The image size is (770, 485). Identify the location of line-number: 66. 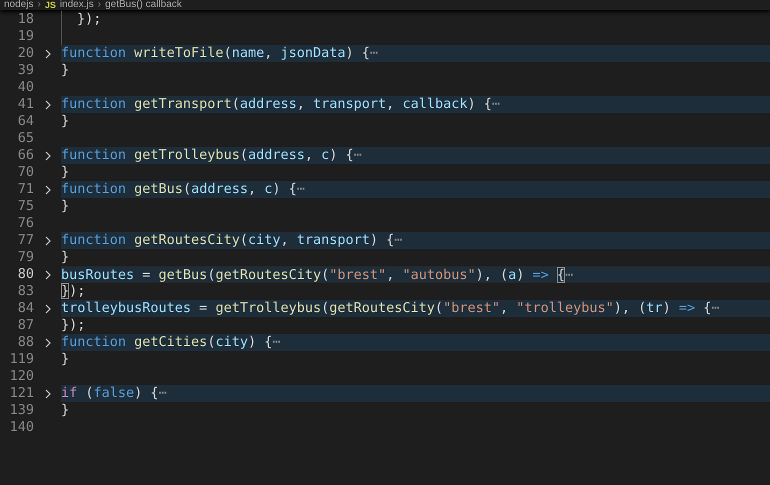
(25, 155).